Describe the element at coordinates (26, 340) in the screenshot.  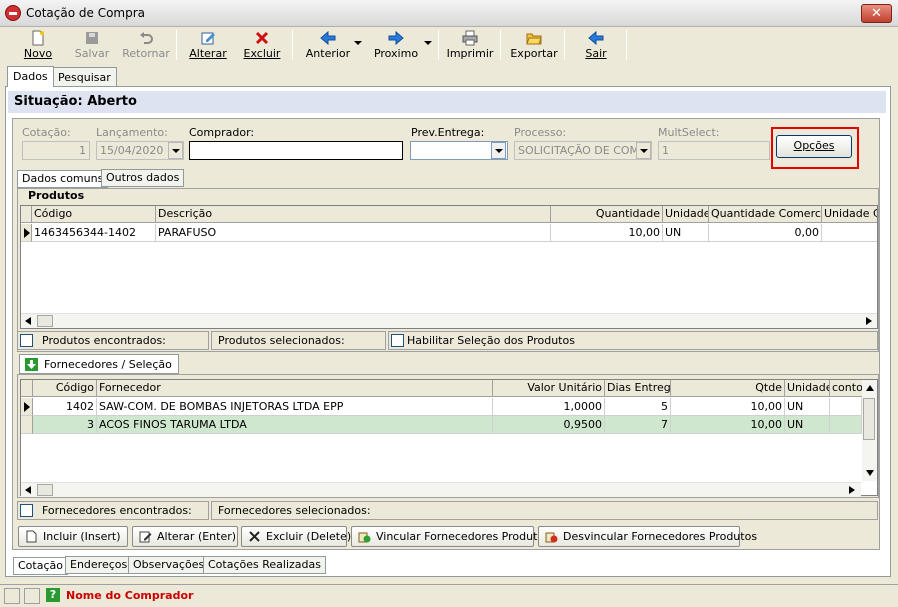
I see `produtos-encontrados-checkbox` at that location.